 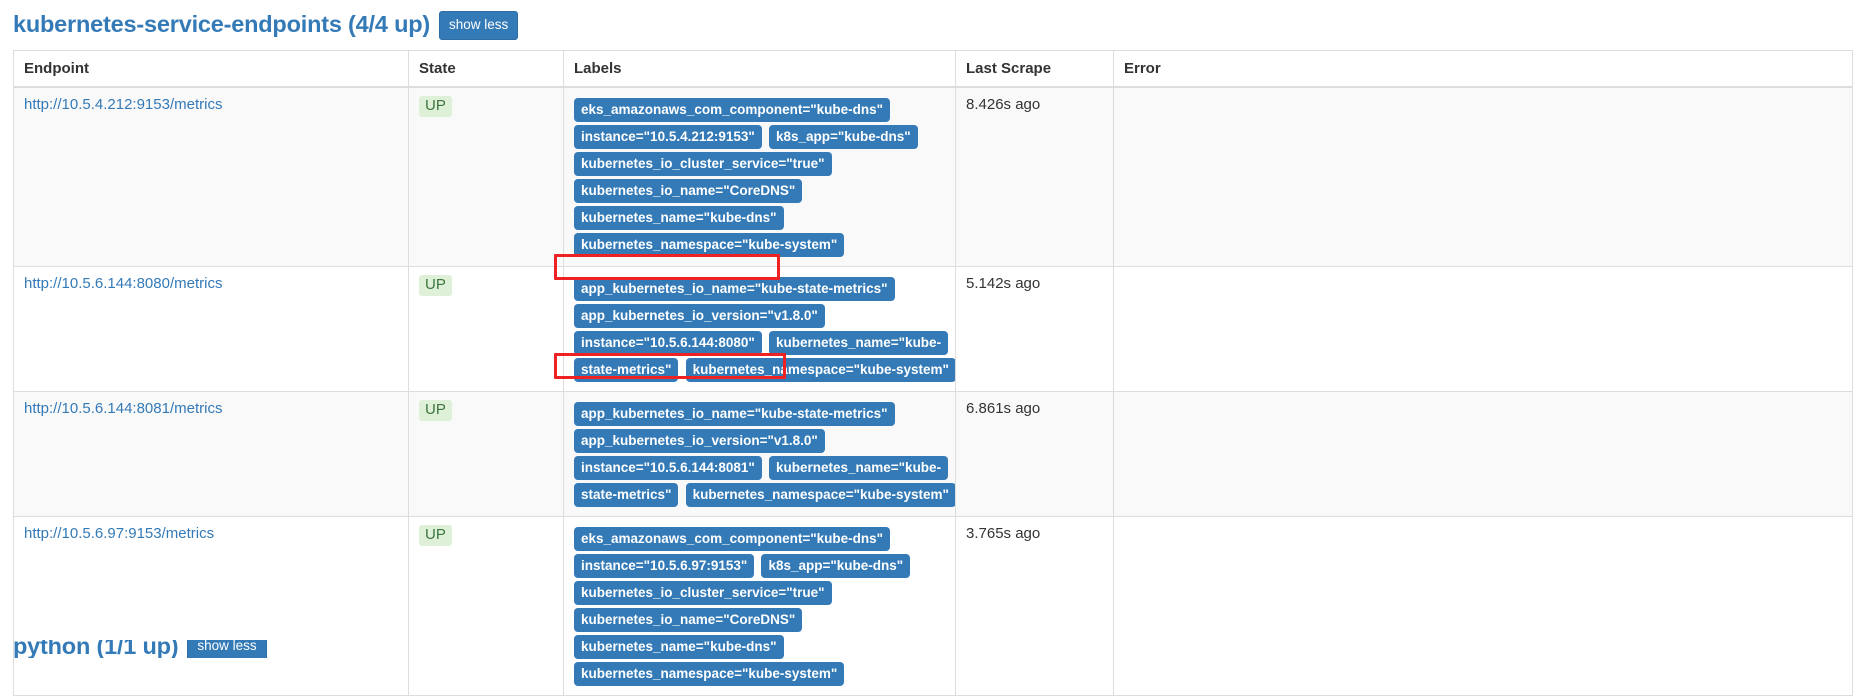 What do you see at coordinates (664, 565) in the screenshot?
I see `label-chip: instance="10.5.6.97:9153"` at bounding box center [664, 565].